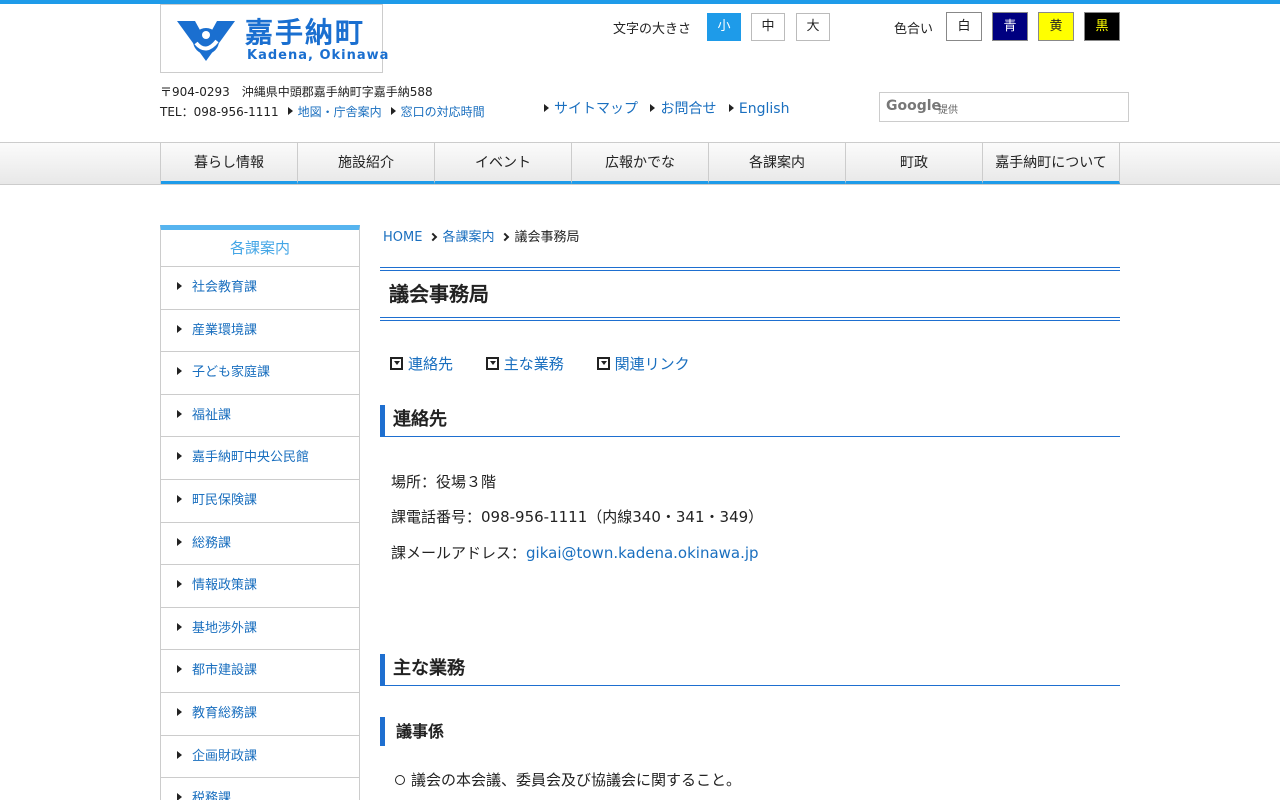  What do you see at coordinates (225, 671) in the screenshot?
I see `sidebar-item-label: 都市建設課` at bounding box center [225, 671].